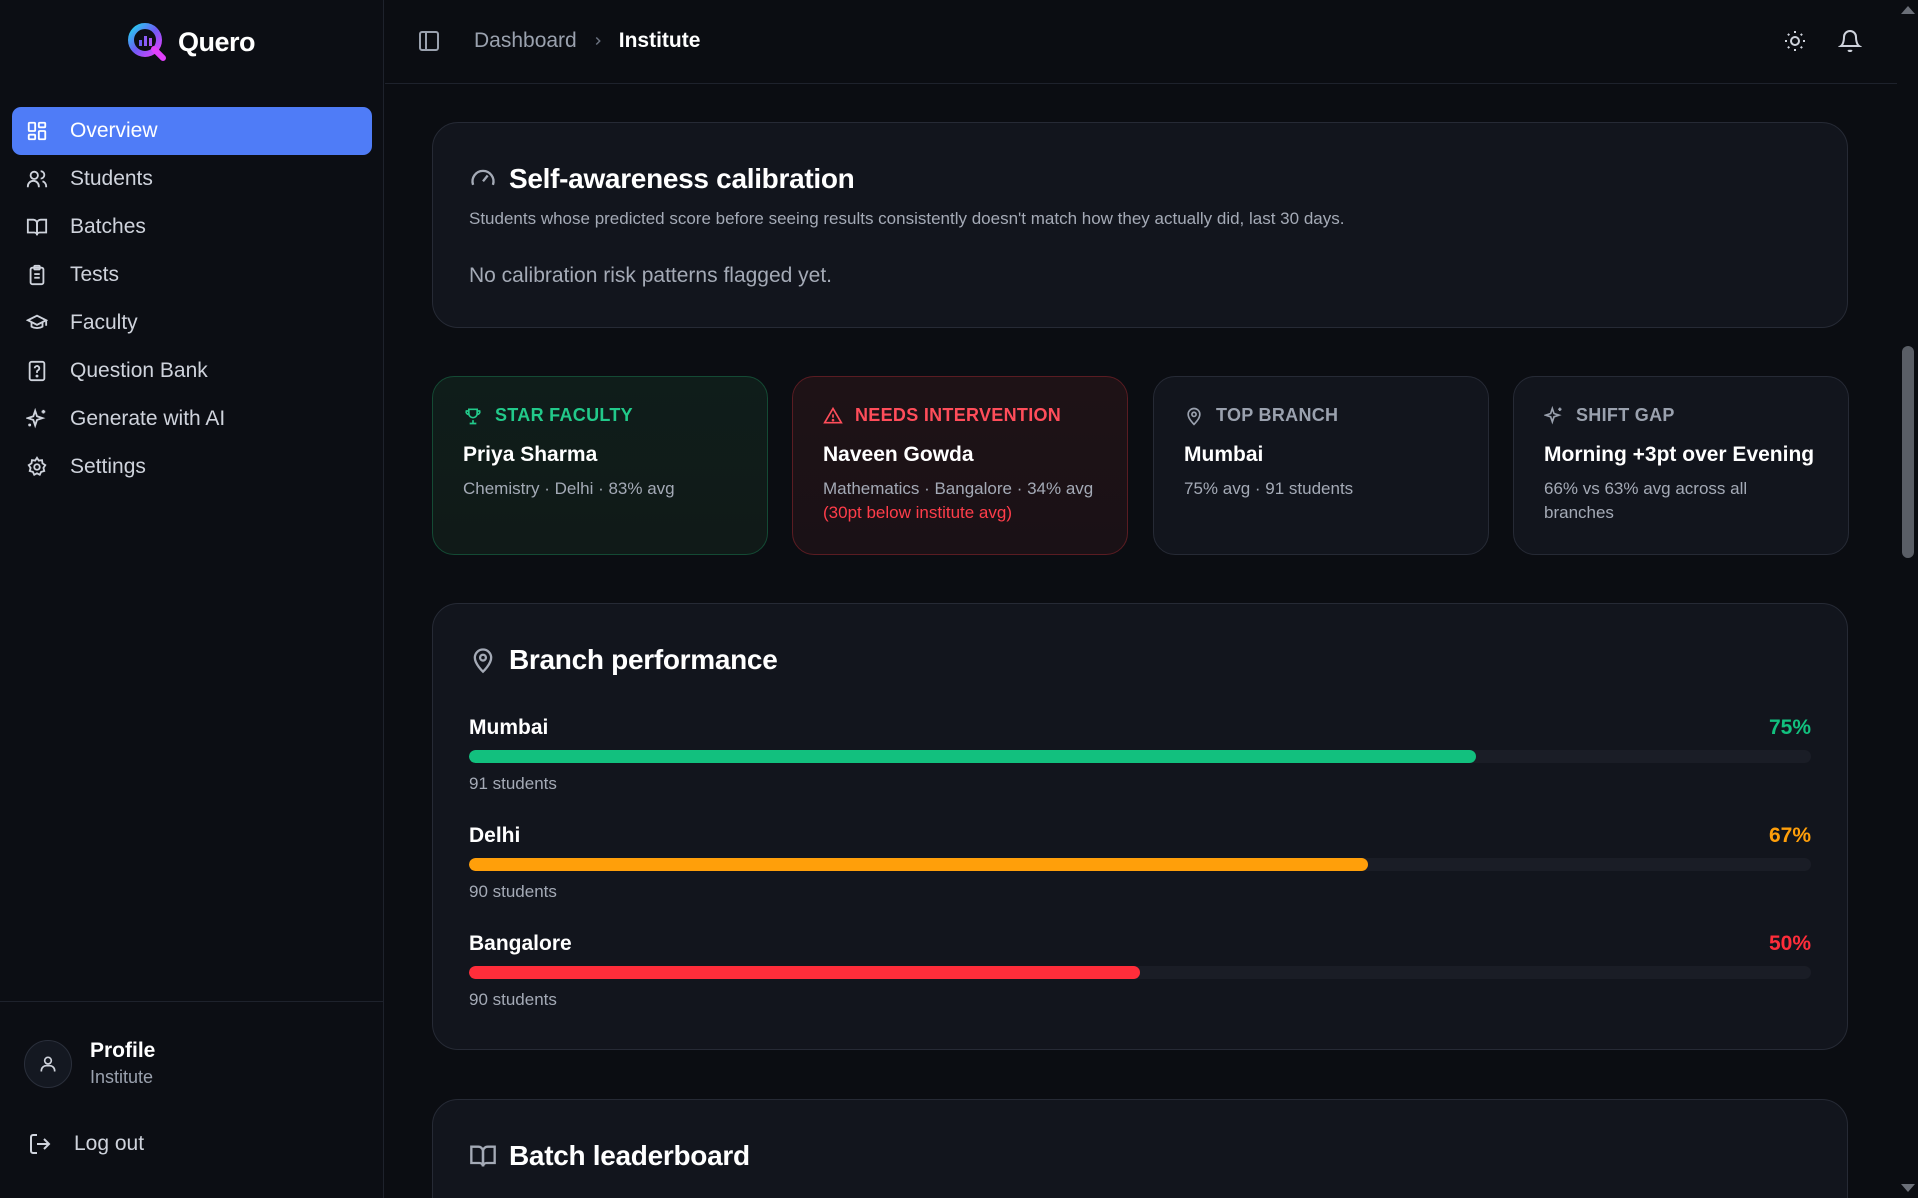  What do you see at coordinates (1646, 500) in the screenshot?
I see `stat-subtext: 66% vs 63% avg across all branches` at bounding box center [1646, 500].